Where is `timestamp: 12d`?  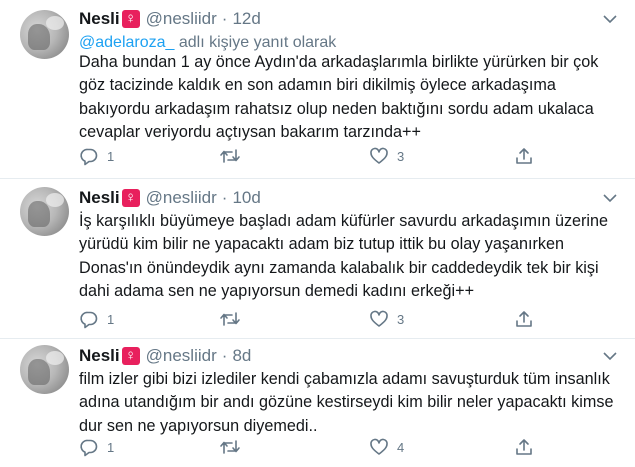 timestamp: 12d is located at coordinates (246, 19).